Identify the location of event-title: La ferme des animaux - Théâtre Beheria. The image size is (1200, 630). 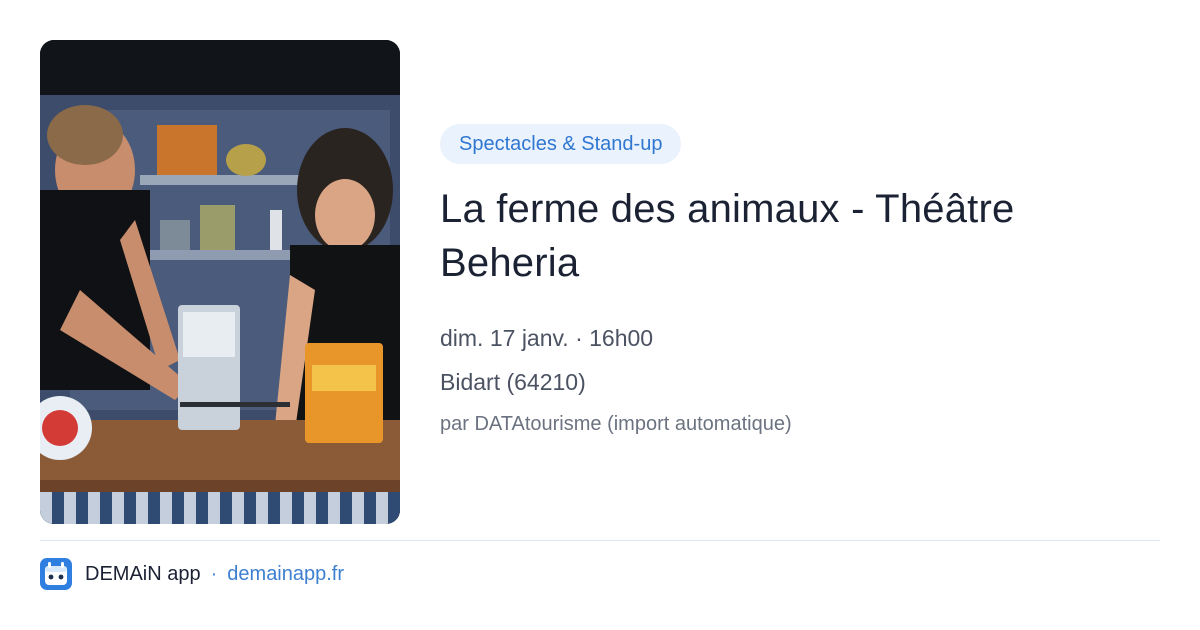
(800, 236).